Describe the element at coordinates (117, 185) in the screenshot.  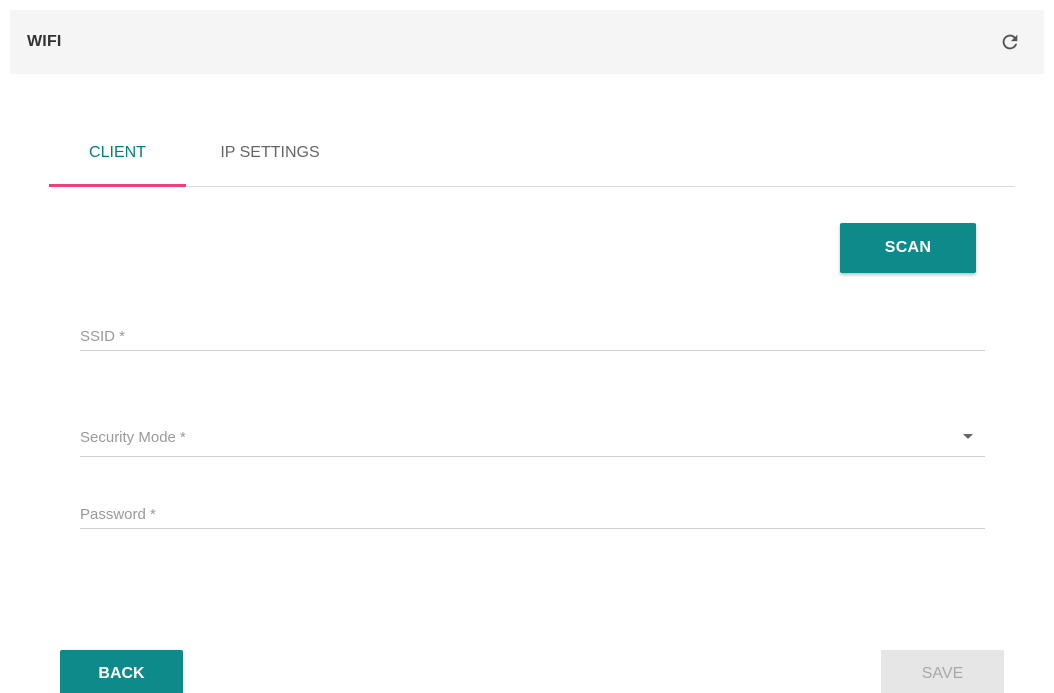
I see `active-tab-indicator` at that location.